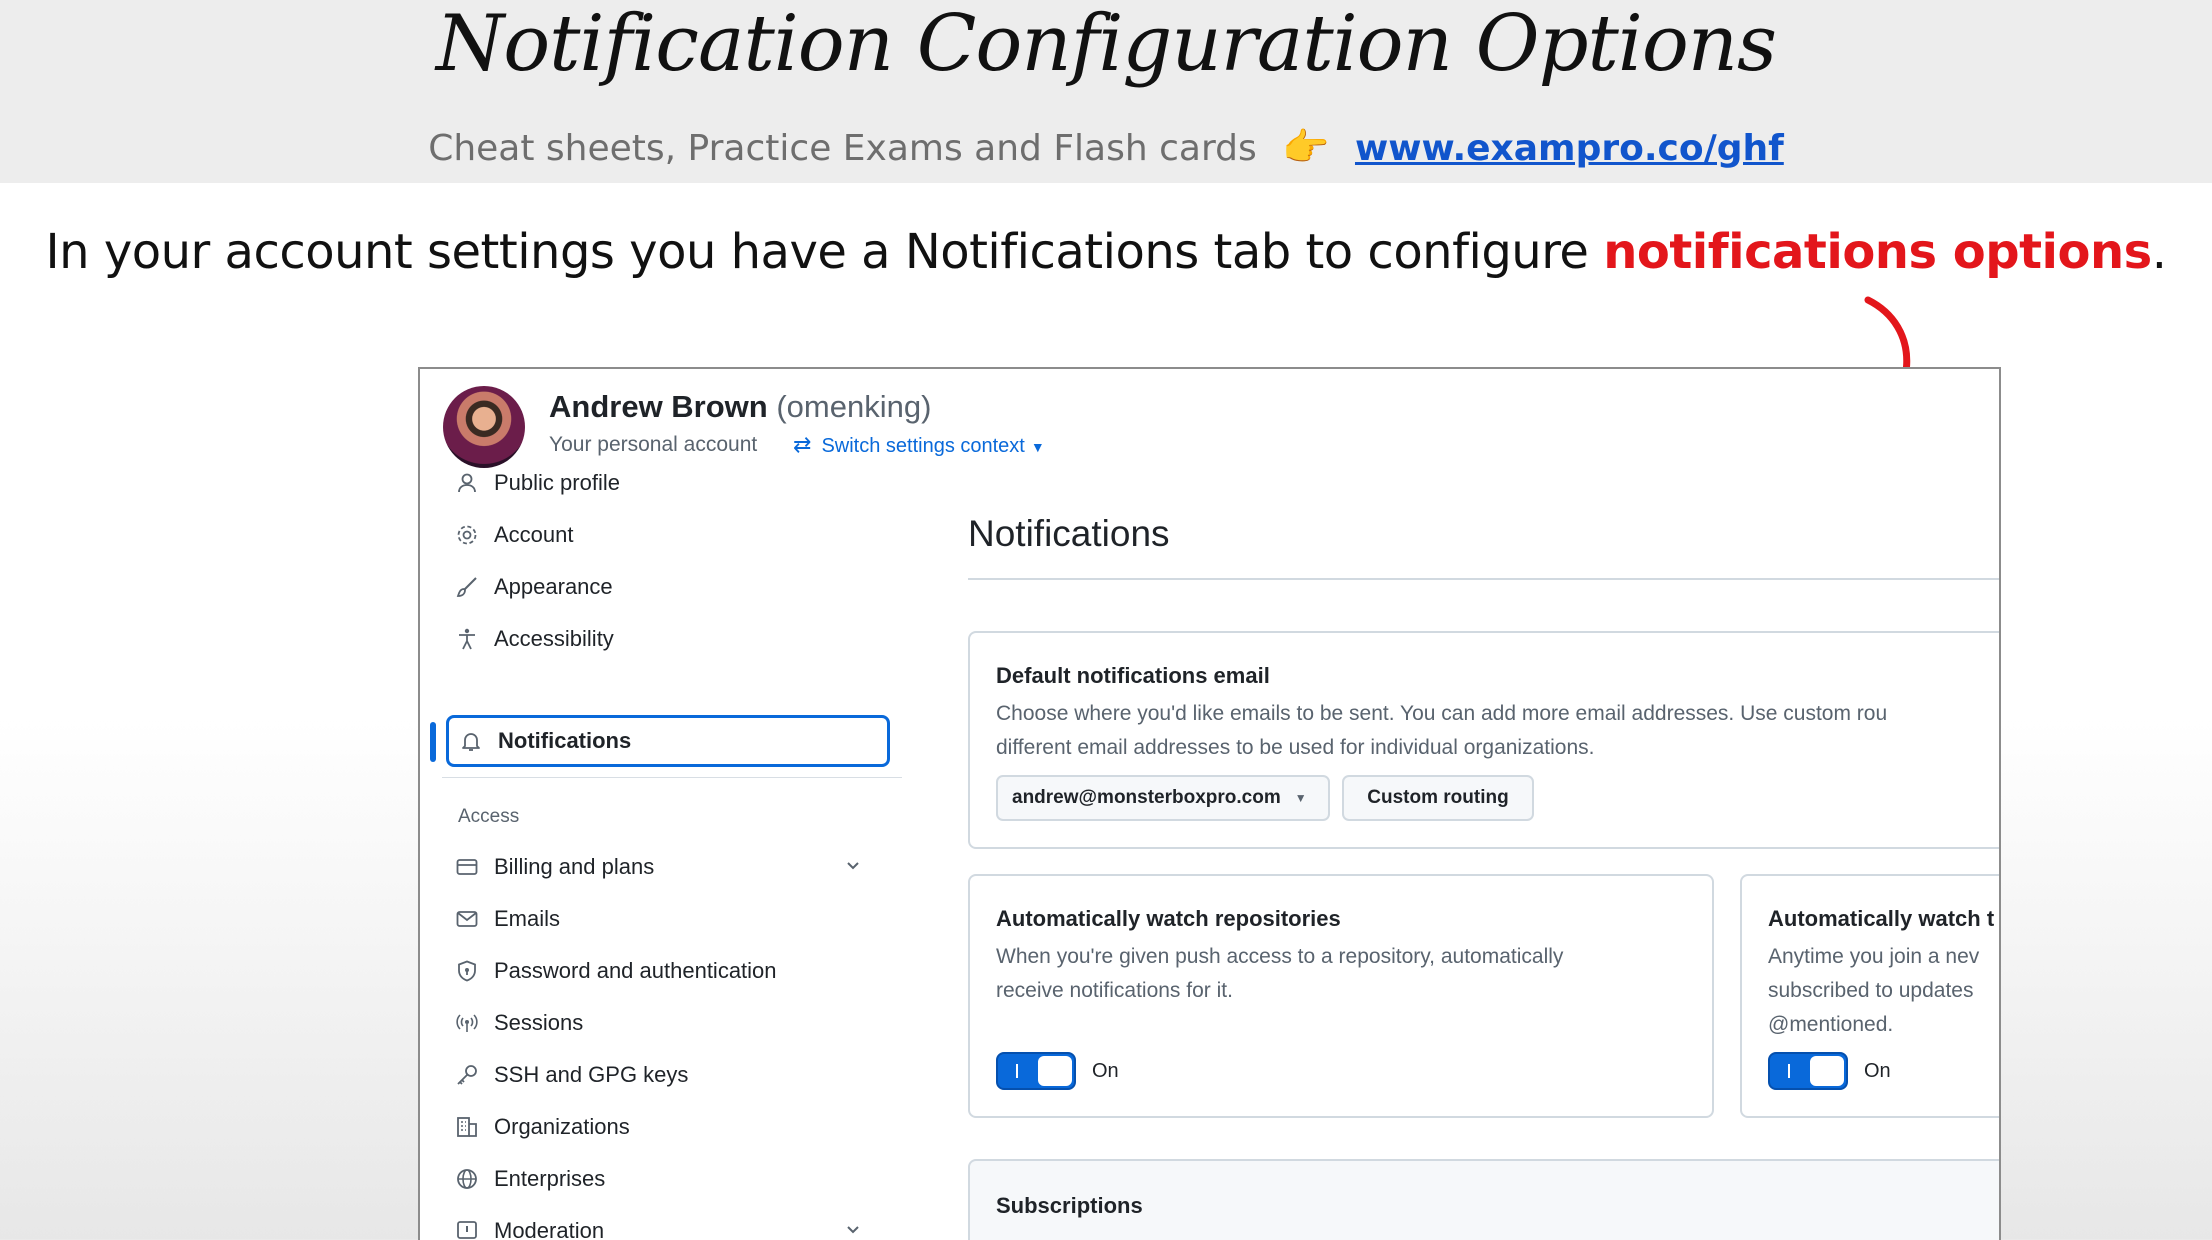  I want to click on sidebar-item-label: Password and authentication, so click(635, 970).